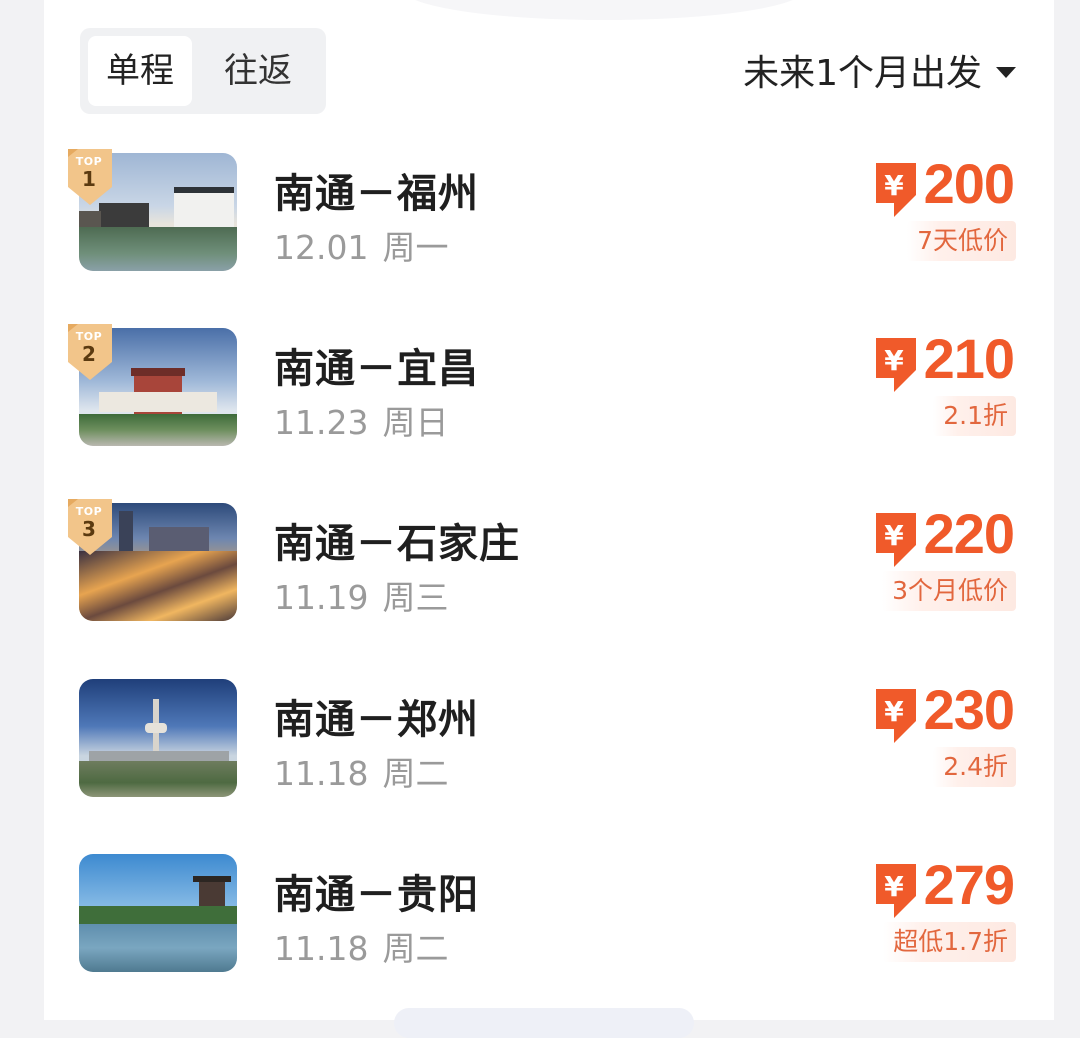 This screenshot has height=1038, width=1080. What do you see at coordinates (376, 369) in the screenshot?
I see `route-name: 南通－宜昌` at bounding box center [376, 369].